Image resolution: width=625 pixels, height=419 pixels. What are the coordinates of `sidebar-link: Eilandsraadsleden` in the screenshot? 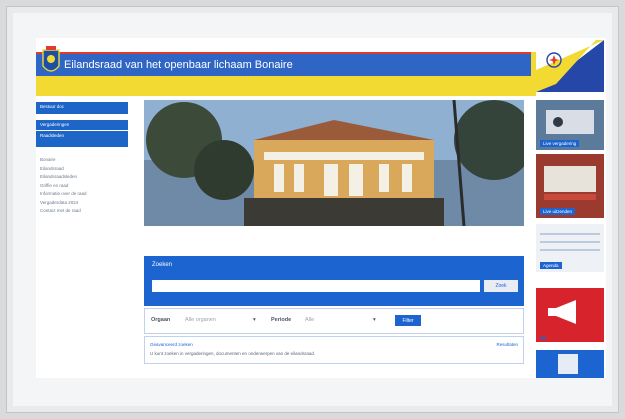 It's located at (84, 177).